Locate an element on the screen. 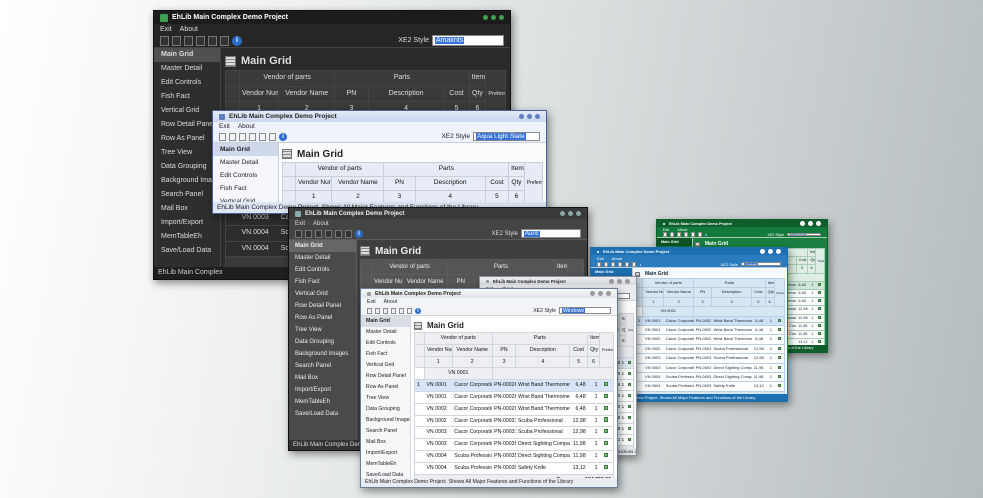 This screenshot has width=983, height=498. xe2-style-select: Auric is located at coordinates (551, 233).